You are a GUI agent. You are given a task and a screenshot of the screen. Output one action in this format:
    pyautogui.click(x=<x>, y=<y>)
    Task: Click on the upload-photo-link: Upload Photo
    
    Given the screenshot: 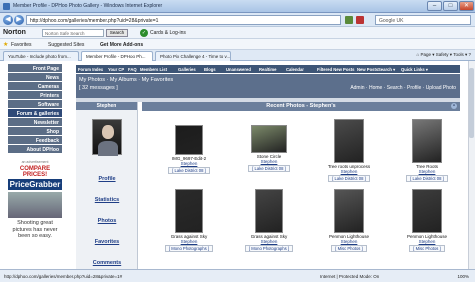 What is the action you would take?
    pyautogui.click(x=441, y=88)
    